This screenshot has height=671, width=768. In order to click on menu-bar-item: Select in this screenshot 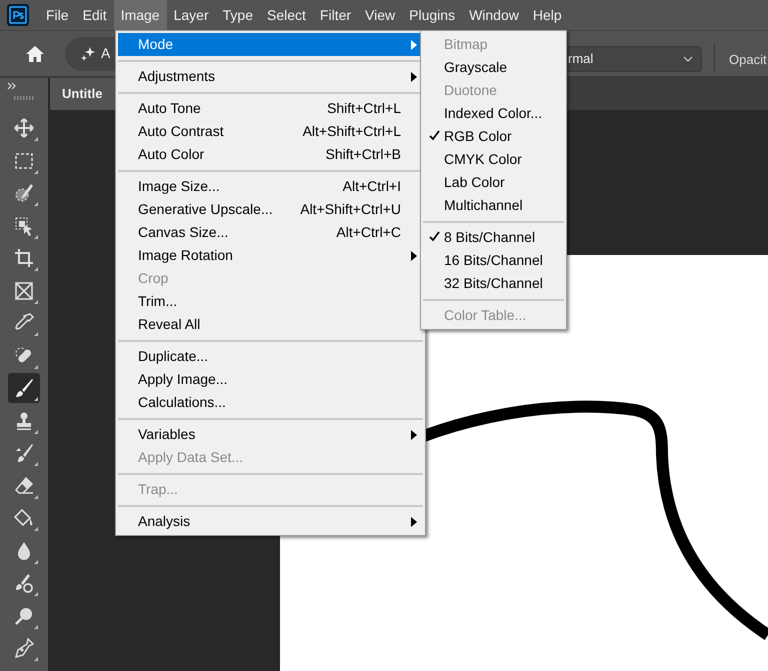, I will do `click(286, 15)`.